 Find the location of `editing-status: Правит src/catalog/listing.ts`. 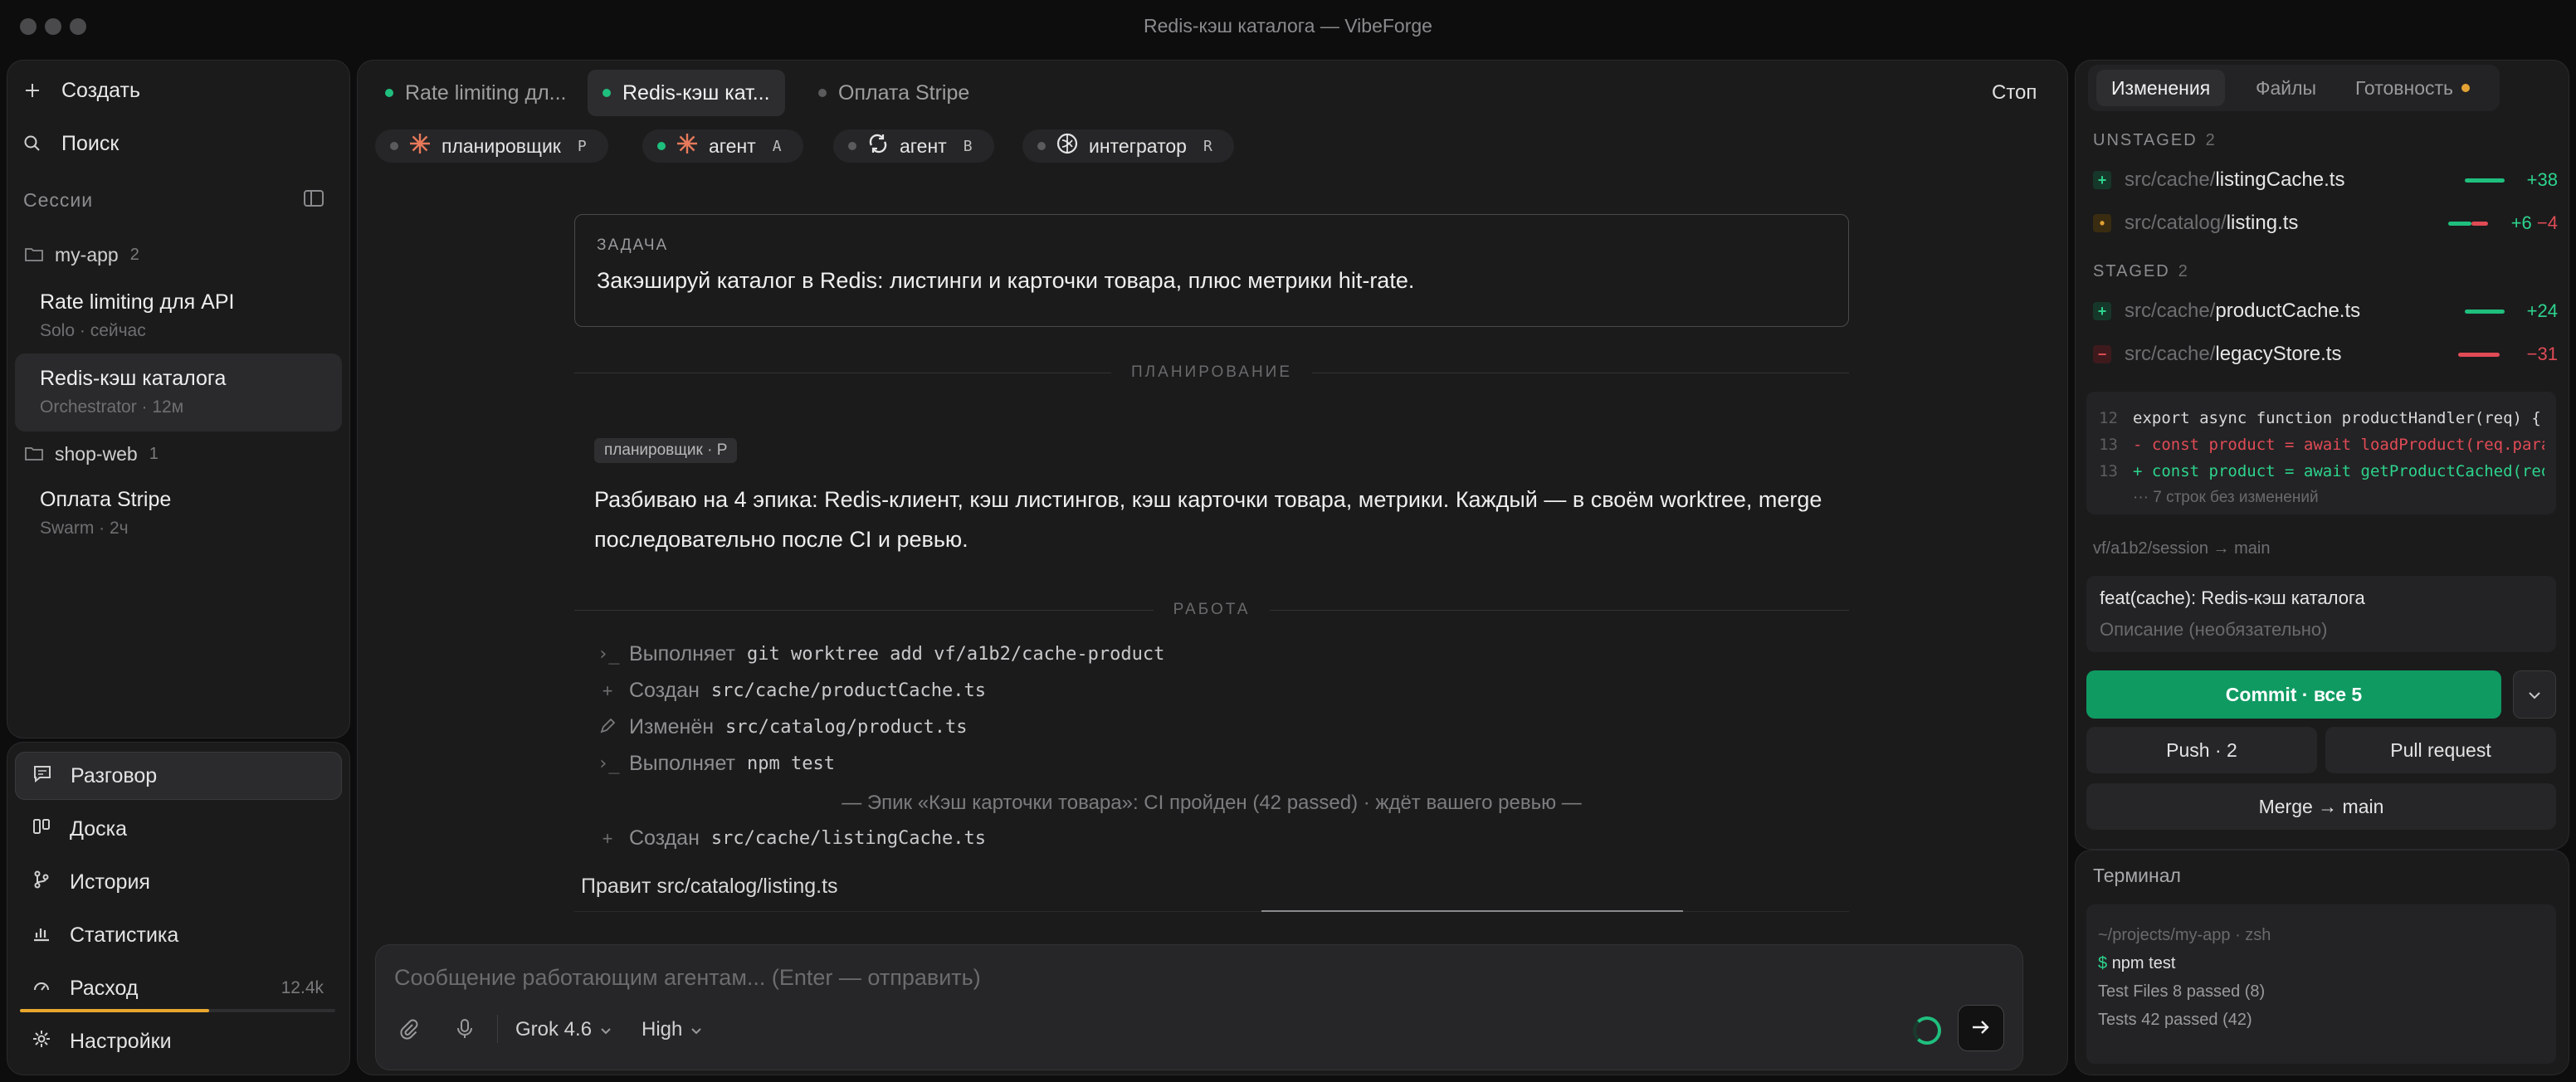

editing-status: Правит src/catalog/listing.ts is located at coordinates (710, 886).